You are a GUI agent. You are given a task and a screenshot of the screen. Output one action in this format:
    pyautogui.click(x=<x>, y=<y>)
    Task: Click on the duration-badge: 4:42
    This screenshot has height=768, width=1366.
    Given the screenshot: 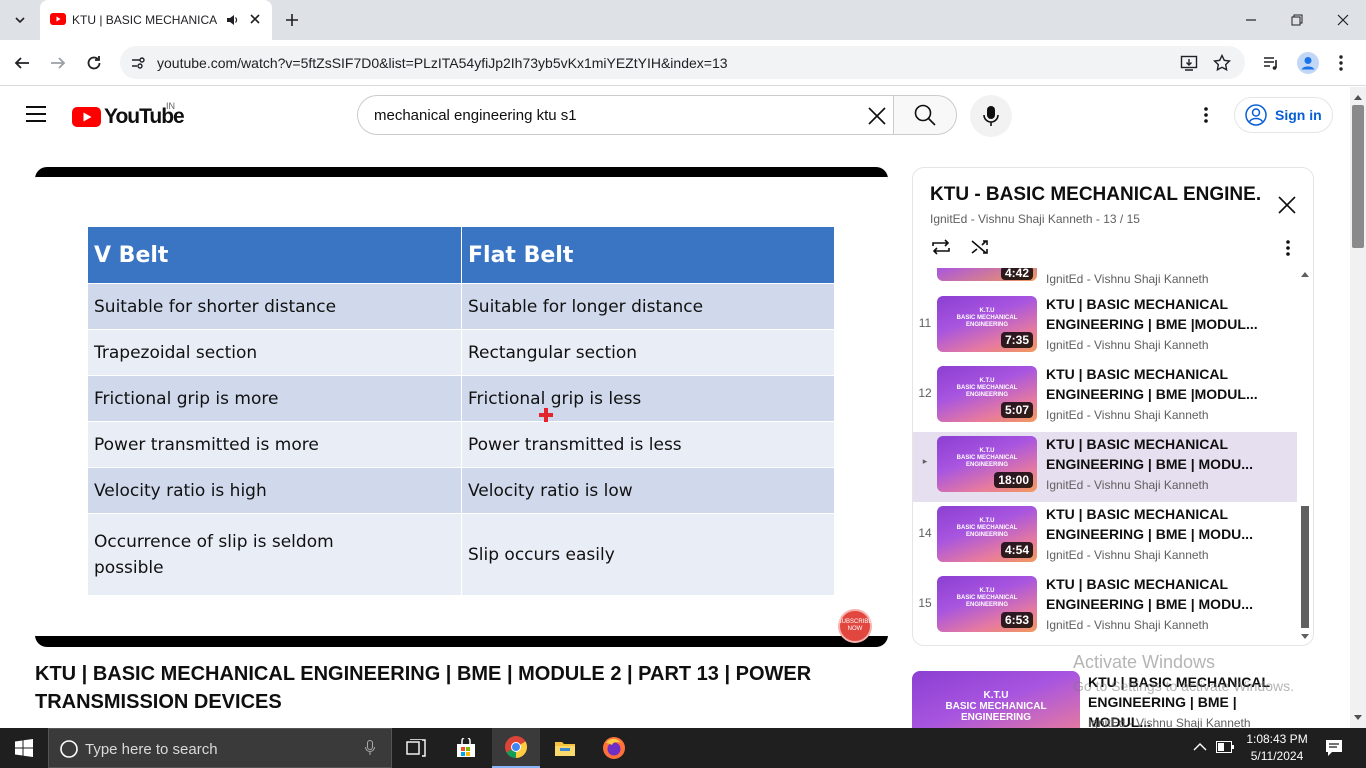 What is the action you would take?
    pyautogui.click(x=1016, y=274)
    